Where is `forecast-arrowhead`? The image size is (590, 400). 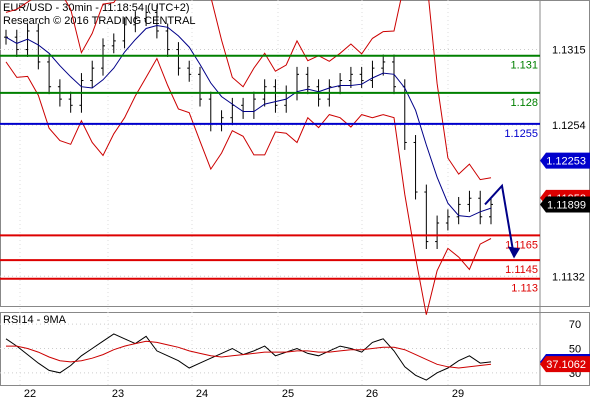 forecast-arrowhead is located at coordinates (514, 252).